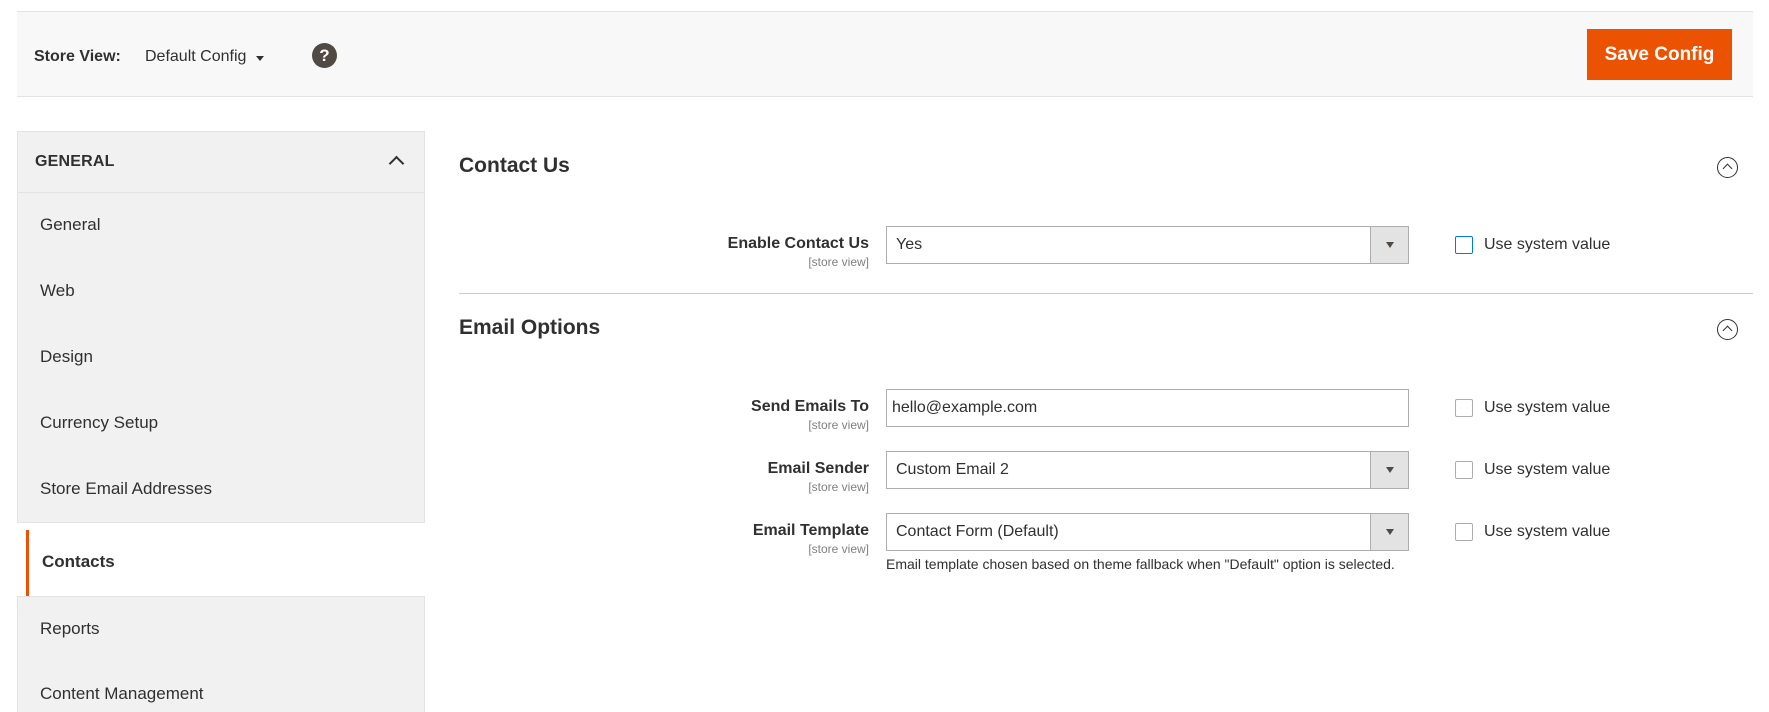  Describe the element at coordinates (1147, 245) in the screenshot. I see `enable-contact-us-select: Yes` at that location.